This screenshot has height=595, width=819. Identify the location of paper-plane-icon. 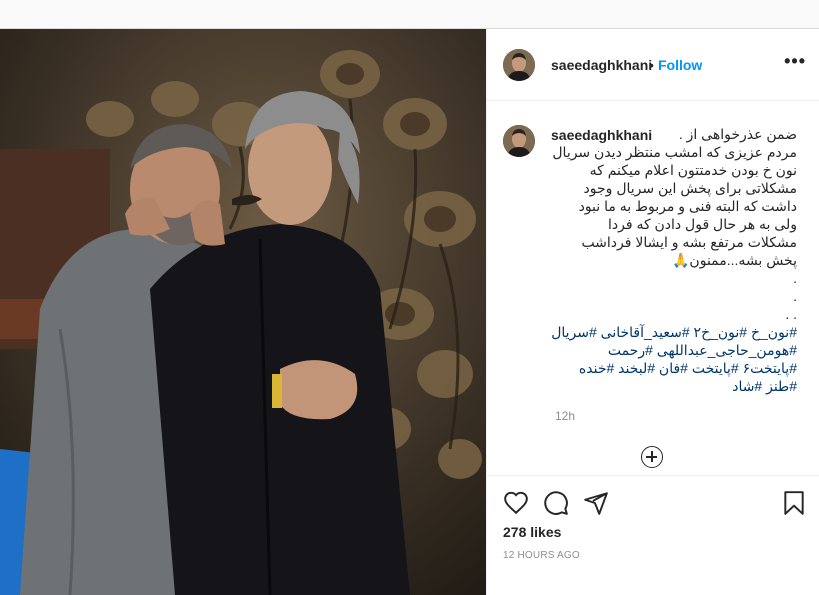
(596, 503).